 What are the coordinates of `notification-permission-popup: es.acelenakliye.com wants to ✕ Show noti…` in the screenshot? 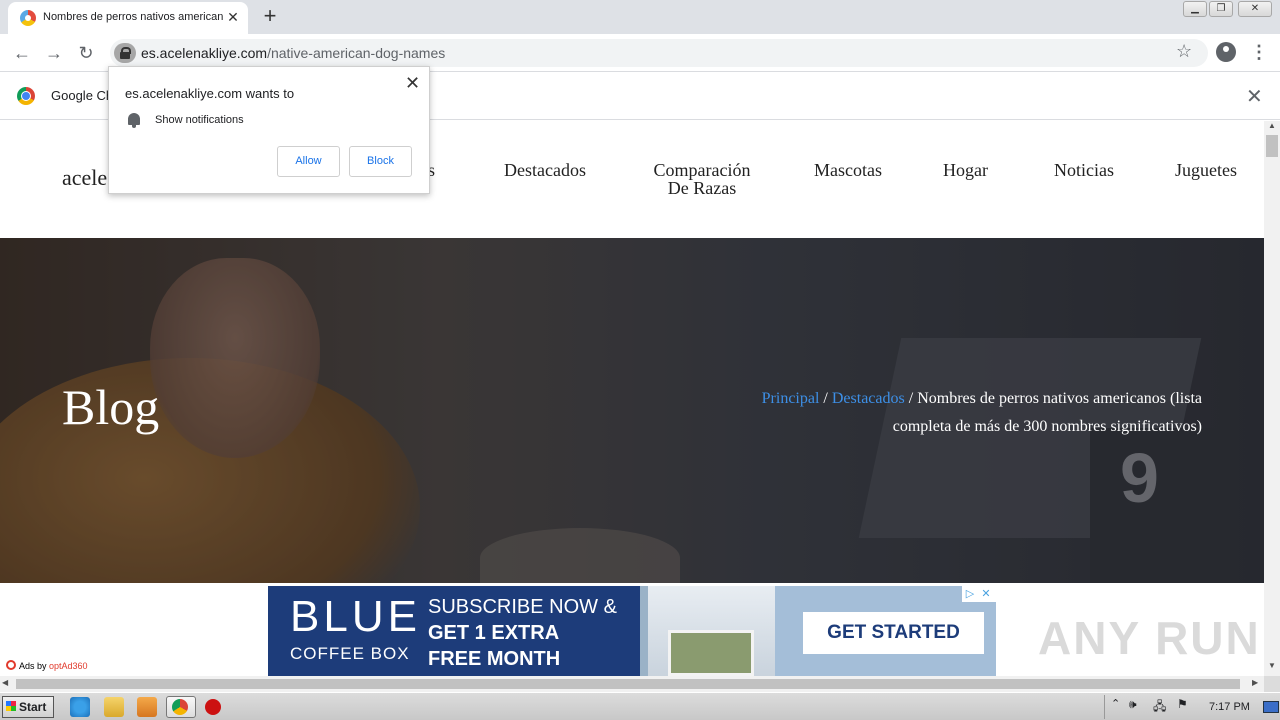 It's located at (269, 130).